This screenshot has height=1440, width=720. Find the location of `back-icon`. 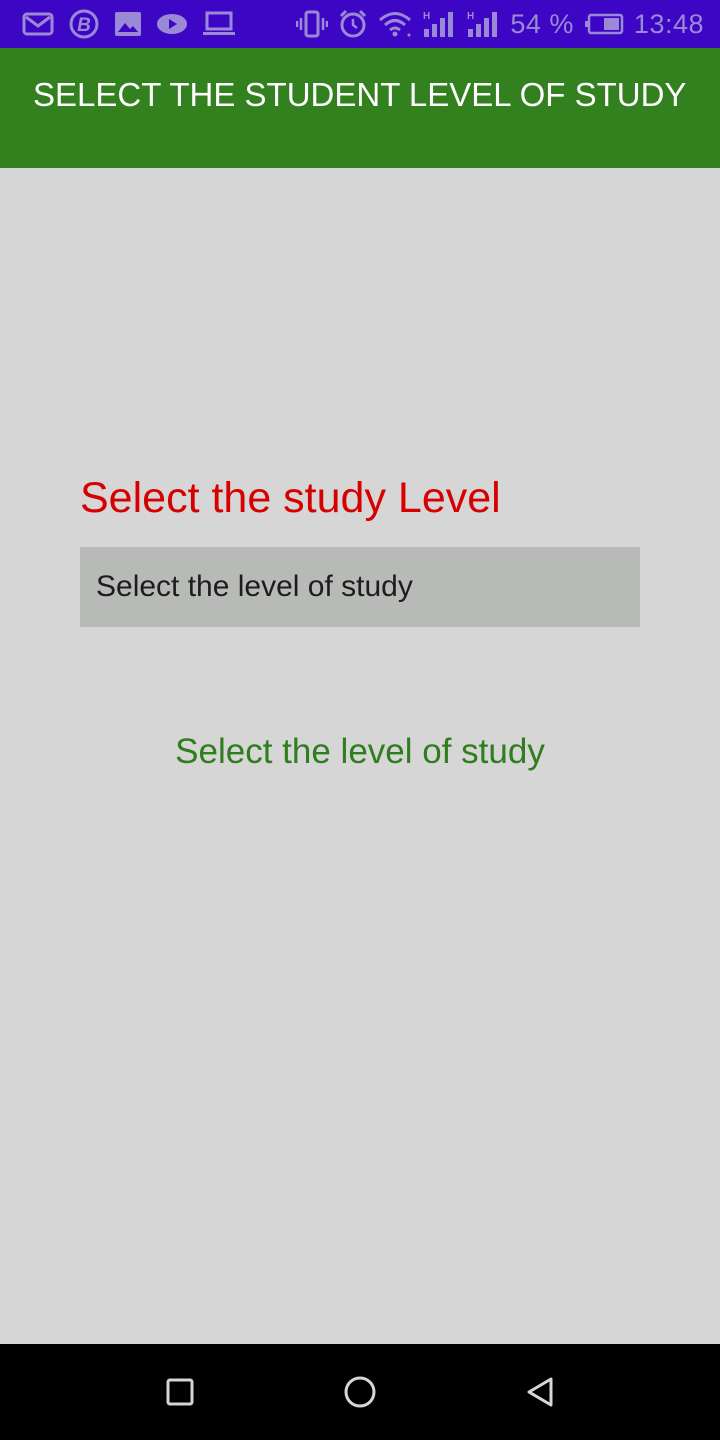

back-icon is located at coordinates (540, 1392).